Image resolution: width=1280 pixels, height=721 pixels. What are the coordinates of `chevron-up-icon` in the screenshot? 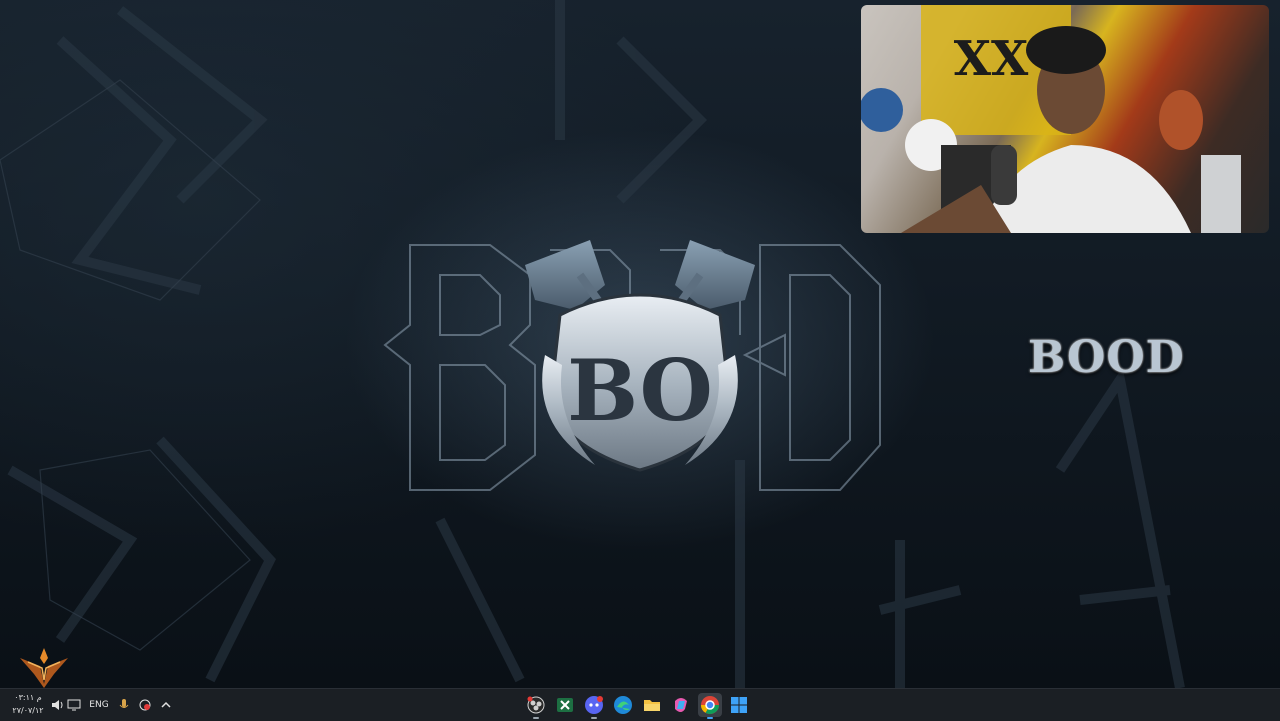 It's located at (166, 705).